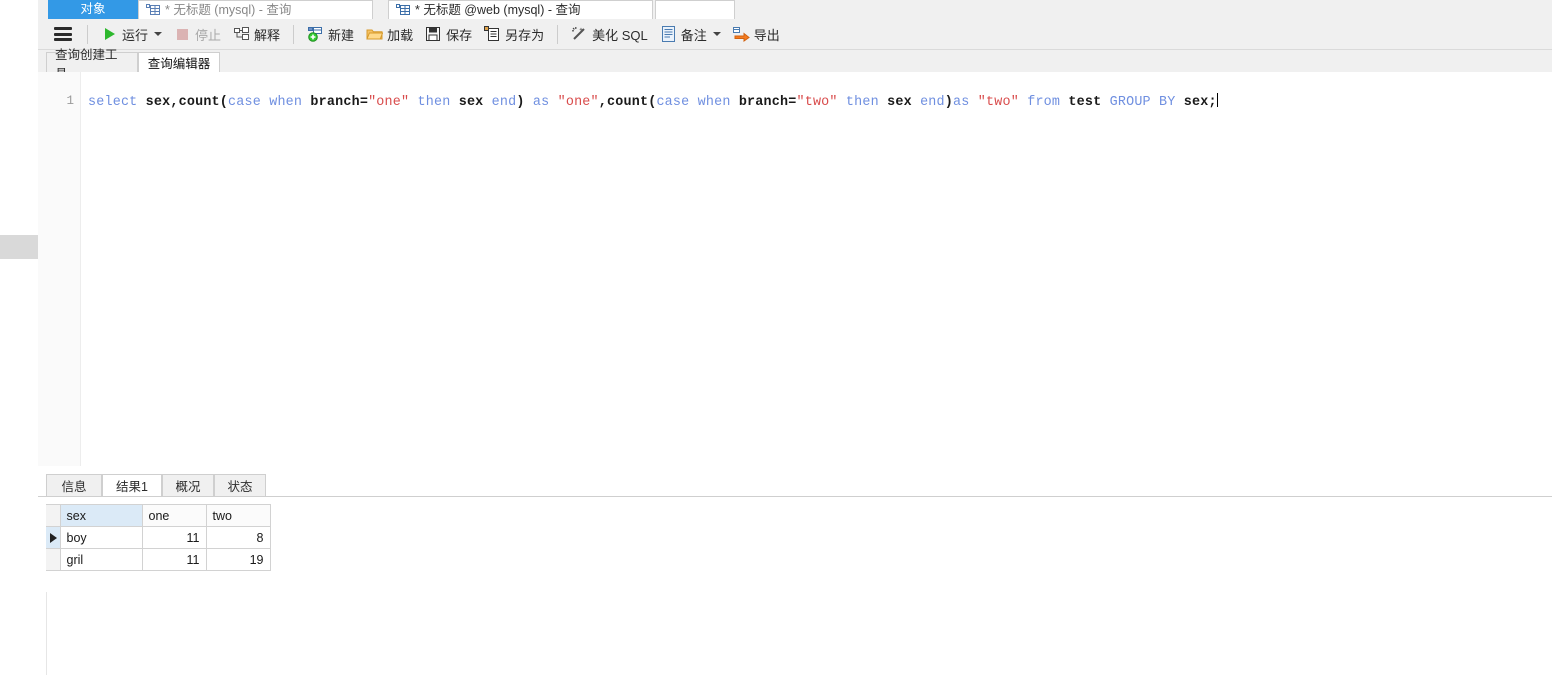 This screenshot has width=1552, height=675. I want to click on tab-objects-label: 对象, so click(93, 9).